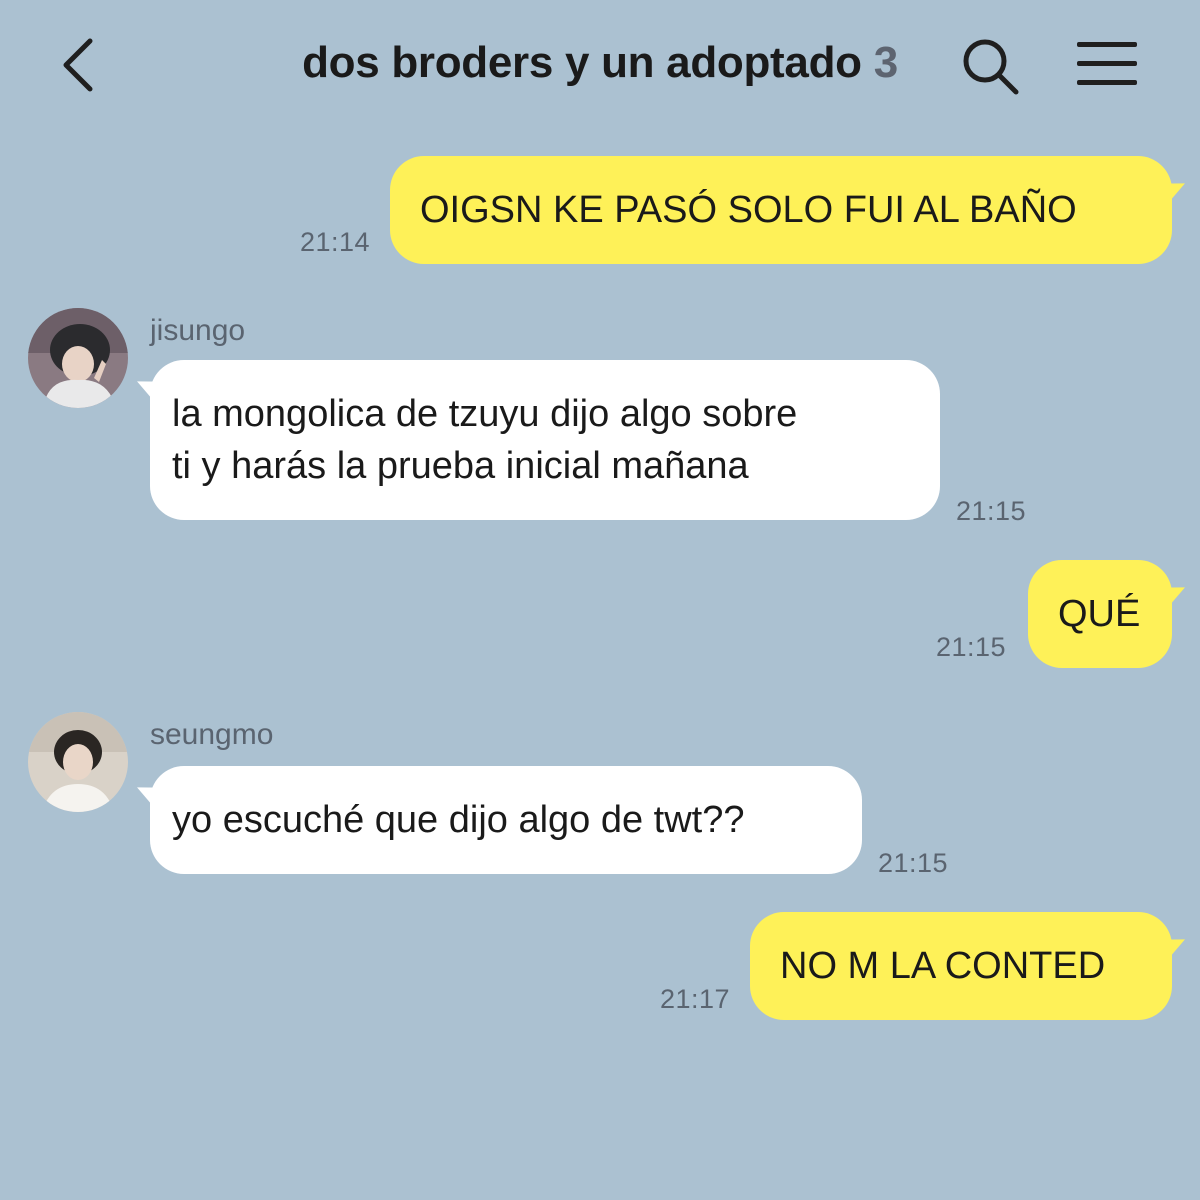  What do you see at coordinates (885, 62) in the screenshot?
I see `member-count: 3` at bounding box center [885, 62].